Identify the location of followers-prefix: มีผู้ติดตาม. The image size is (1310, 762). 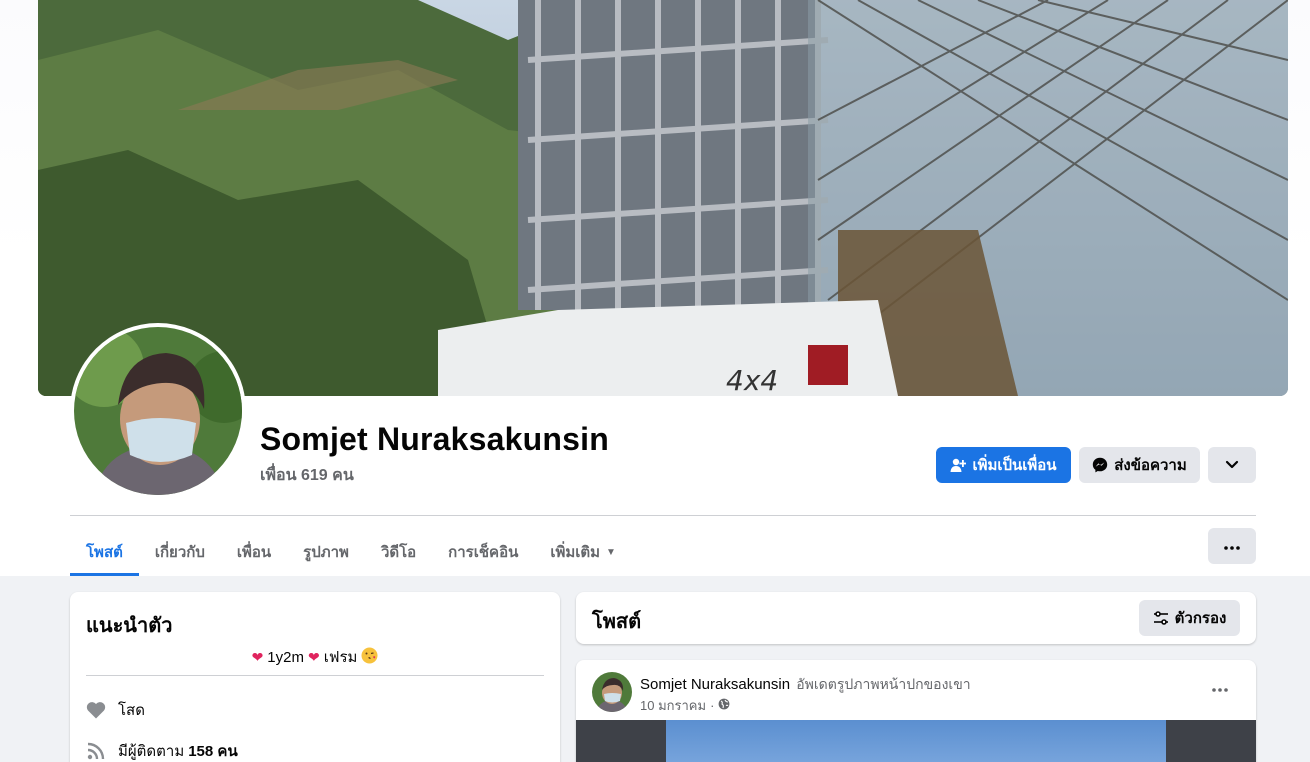
(151, 751).